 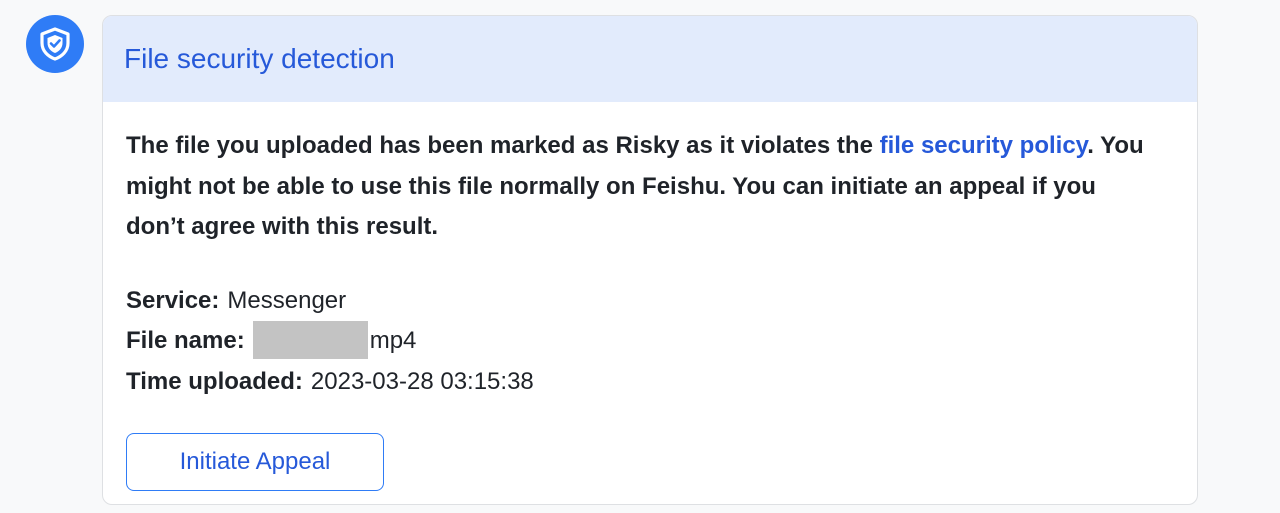 I want to click on initiate-appeal-button: Initiate Appeal, so click(x=255, y=462).